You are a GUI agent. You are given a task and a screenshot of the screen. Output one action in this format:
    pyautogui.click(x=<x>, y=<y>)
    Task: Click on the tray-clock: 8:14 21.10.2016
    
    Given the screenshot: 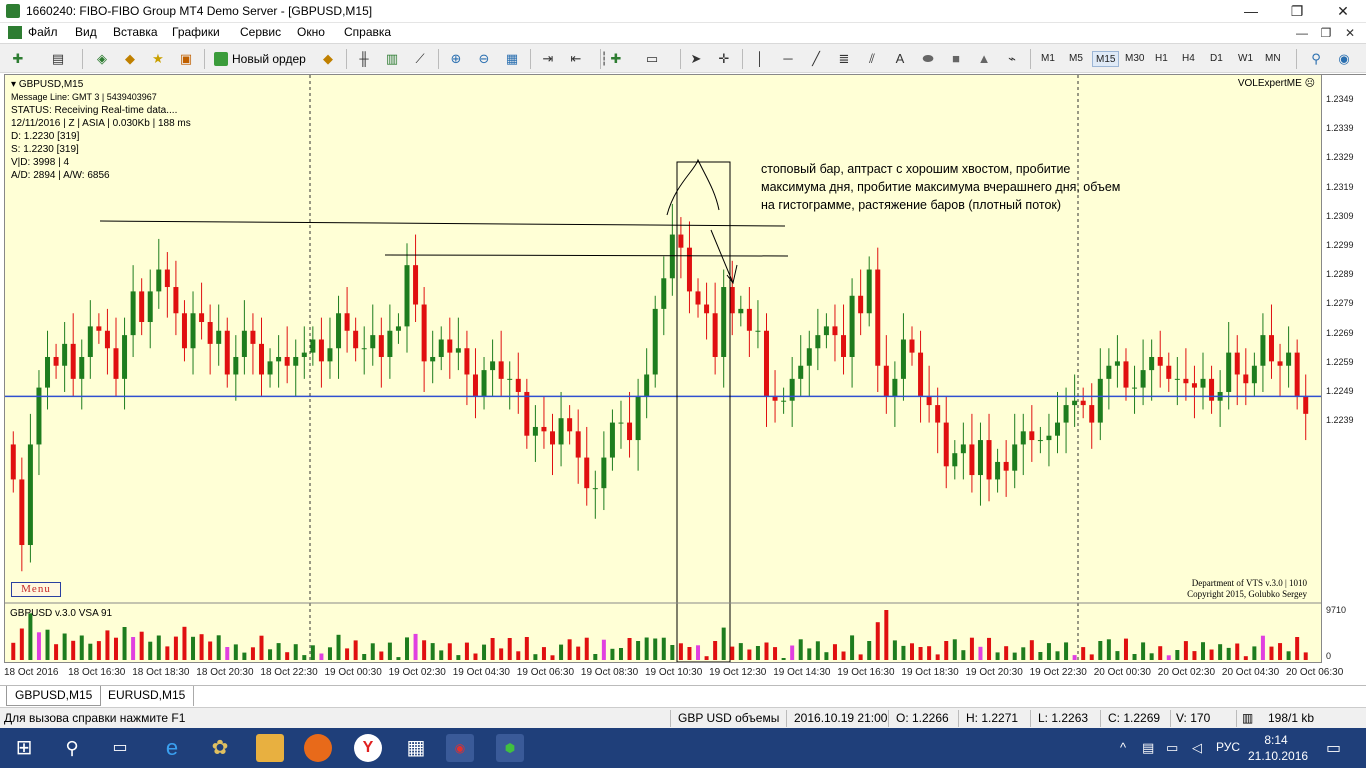 What is the action you would take?
    pyautogui.click(x=1278, y=748)
    